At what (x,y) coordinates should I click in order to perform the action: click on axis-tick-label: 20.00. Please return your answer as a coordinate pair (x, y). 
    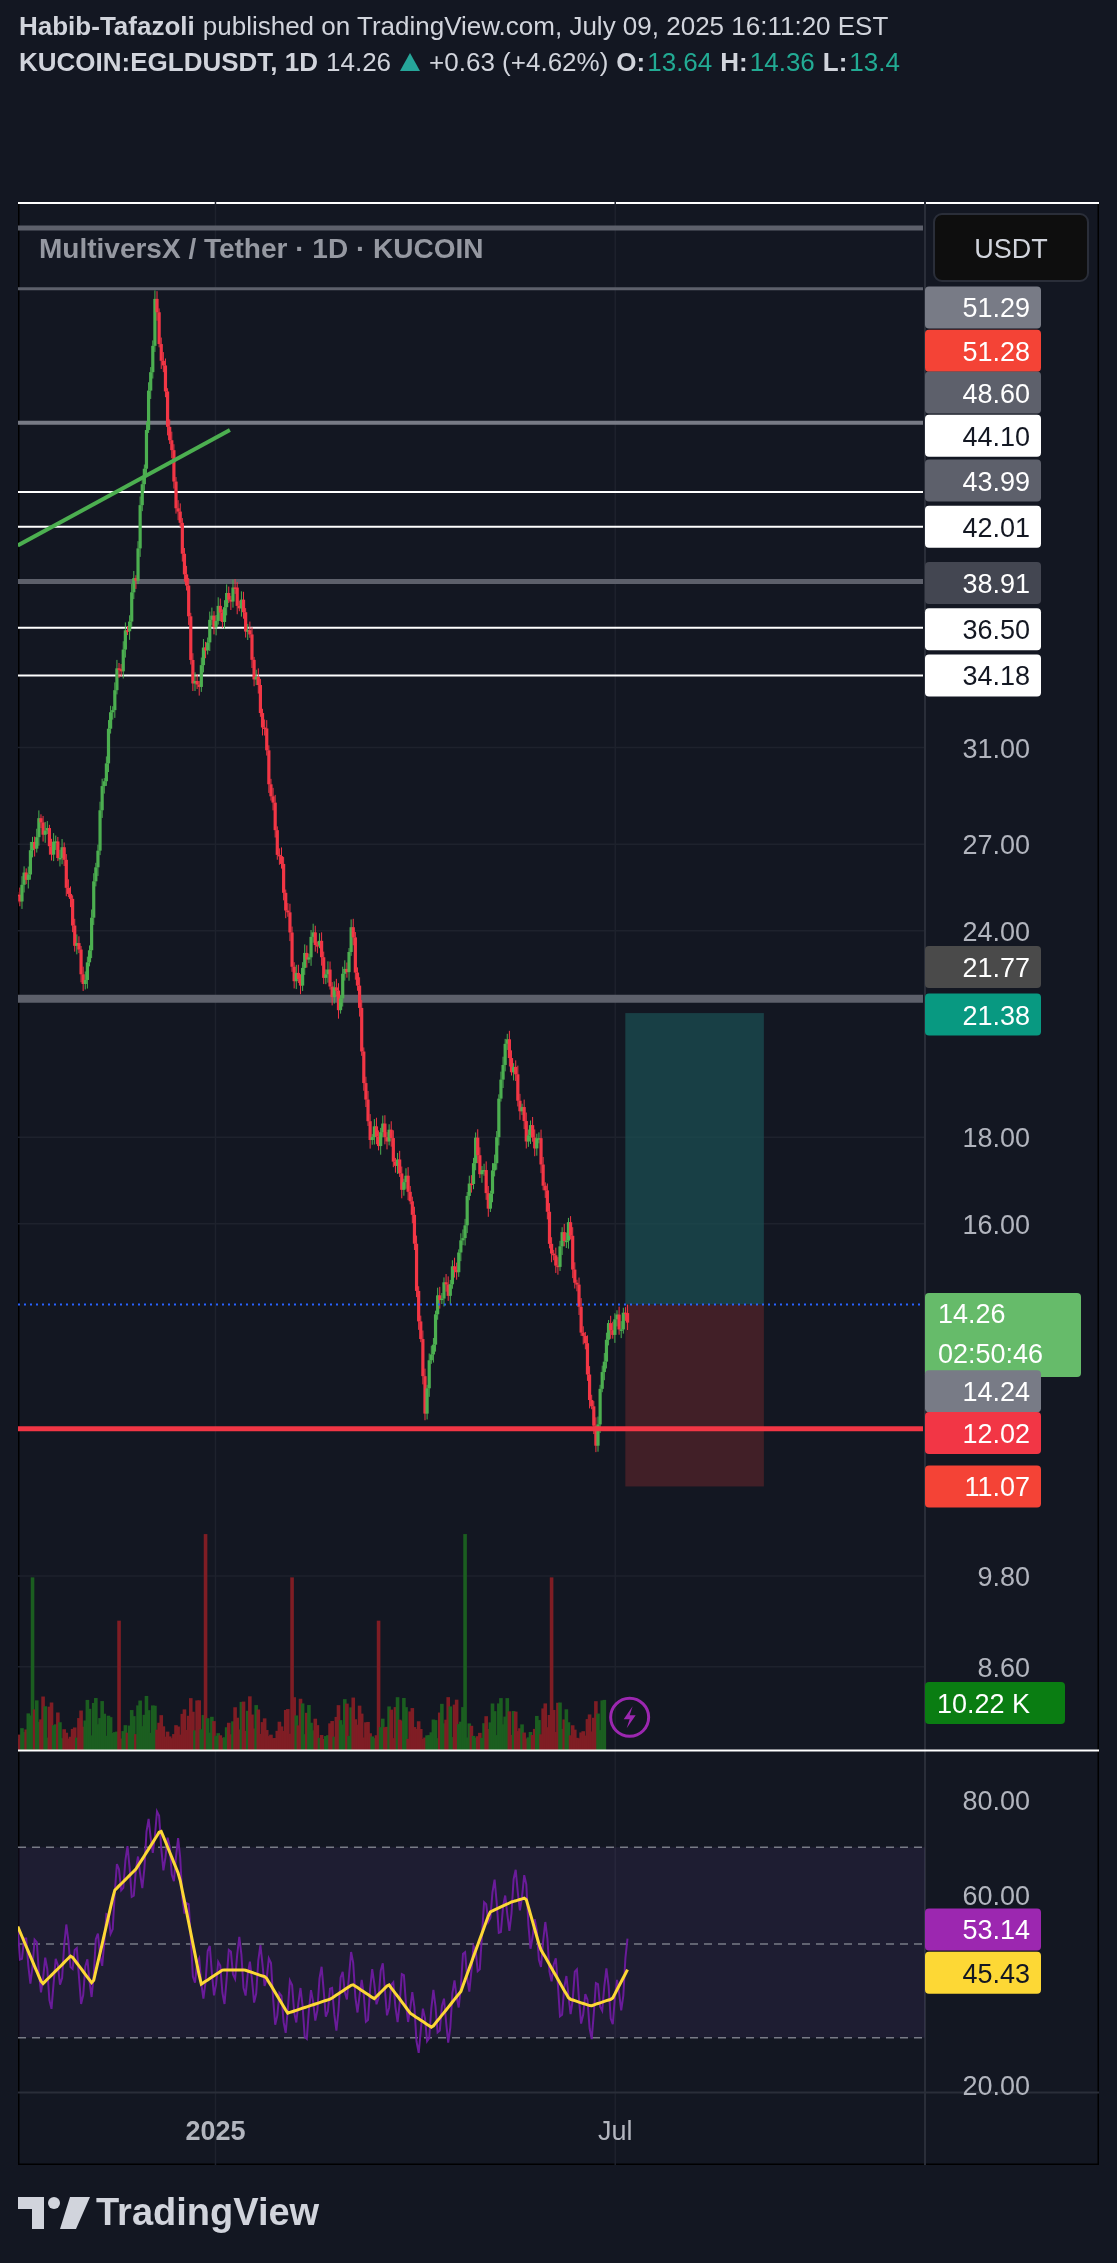
    Looking at the image, I should click on (996, 2086).